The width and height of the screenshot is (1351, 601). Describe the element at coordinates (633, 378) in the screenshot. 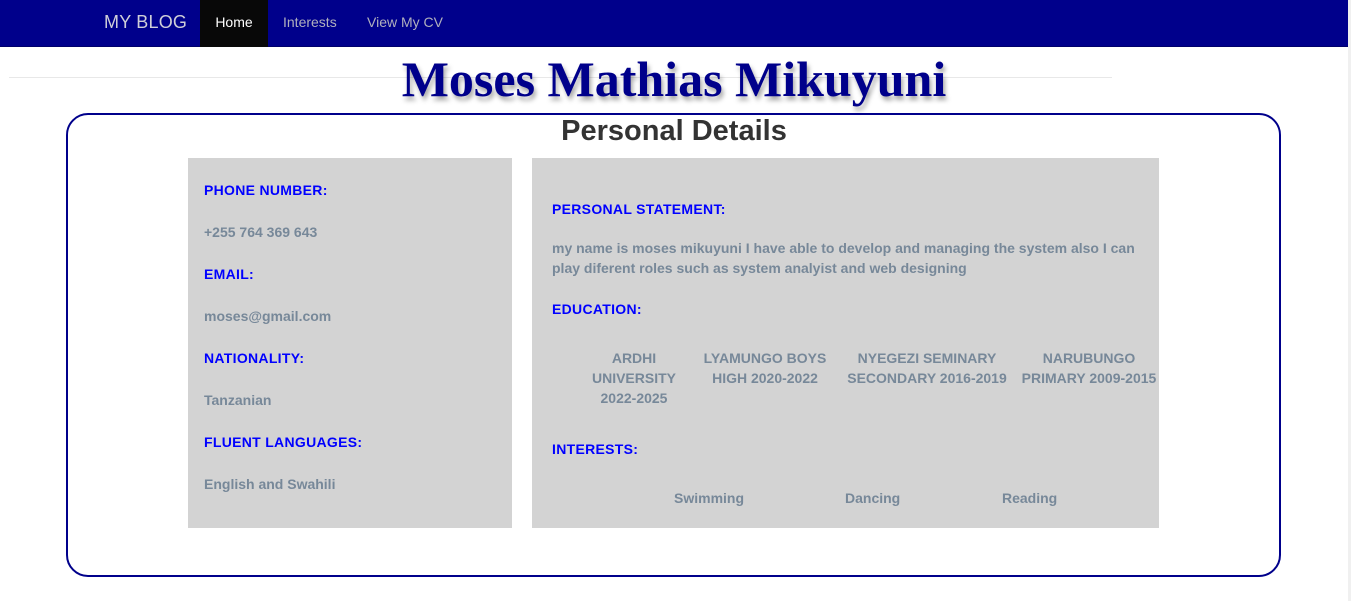

I see `education-item: ARDHI UNIVERSITY 2022-2025` at that location.